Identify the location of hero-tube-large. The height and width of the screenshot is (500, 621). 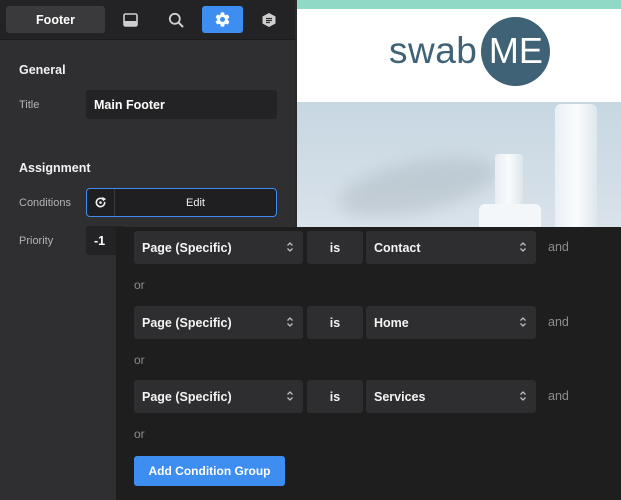
(576, 174).